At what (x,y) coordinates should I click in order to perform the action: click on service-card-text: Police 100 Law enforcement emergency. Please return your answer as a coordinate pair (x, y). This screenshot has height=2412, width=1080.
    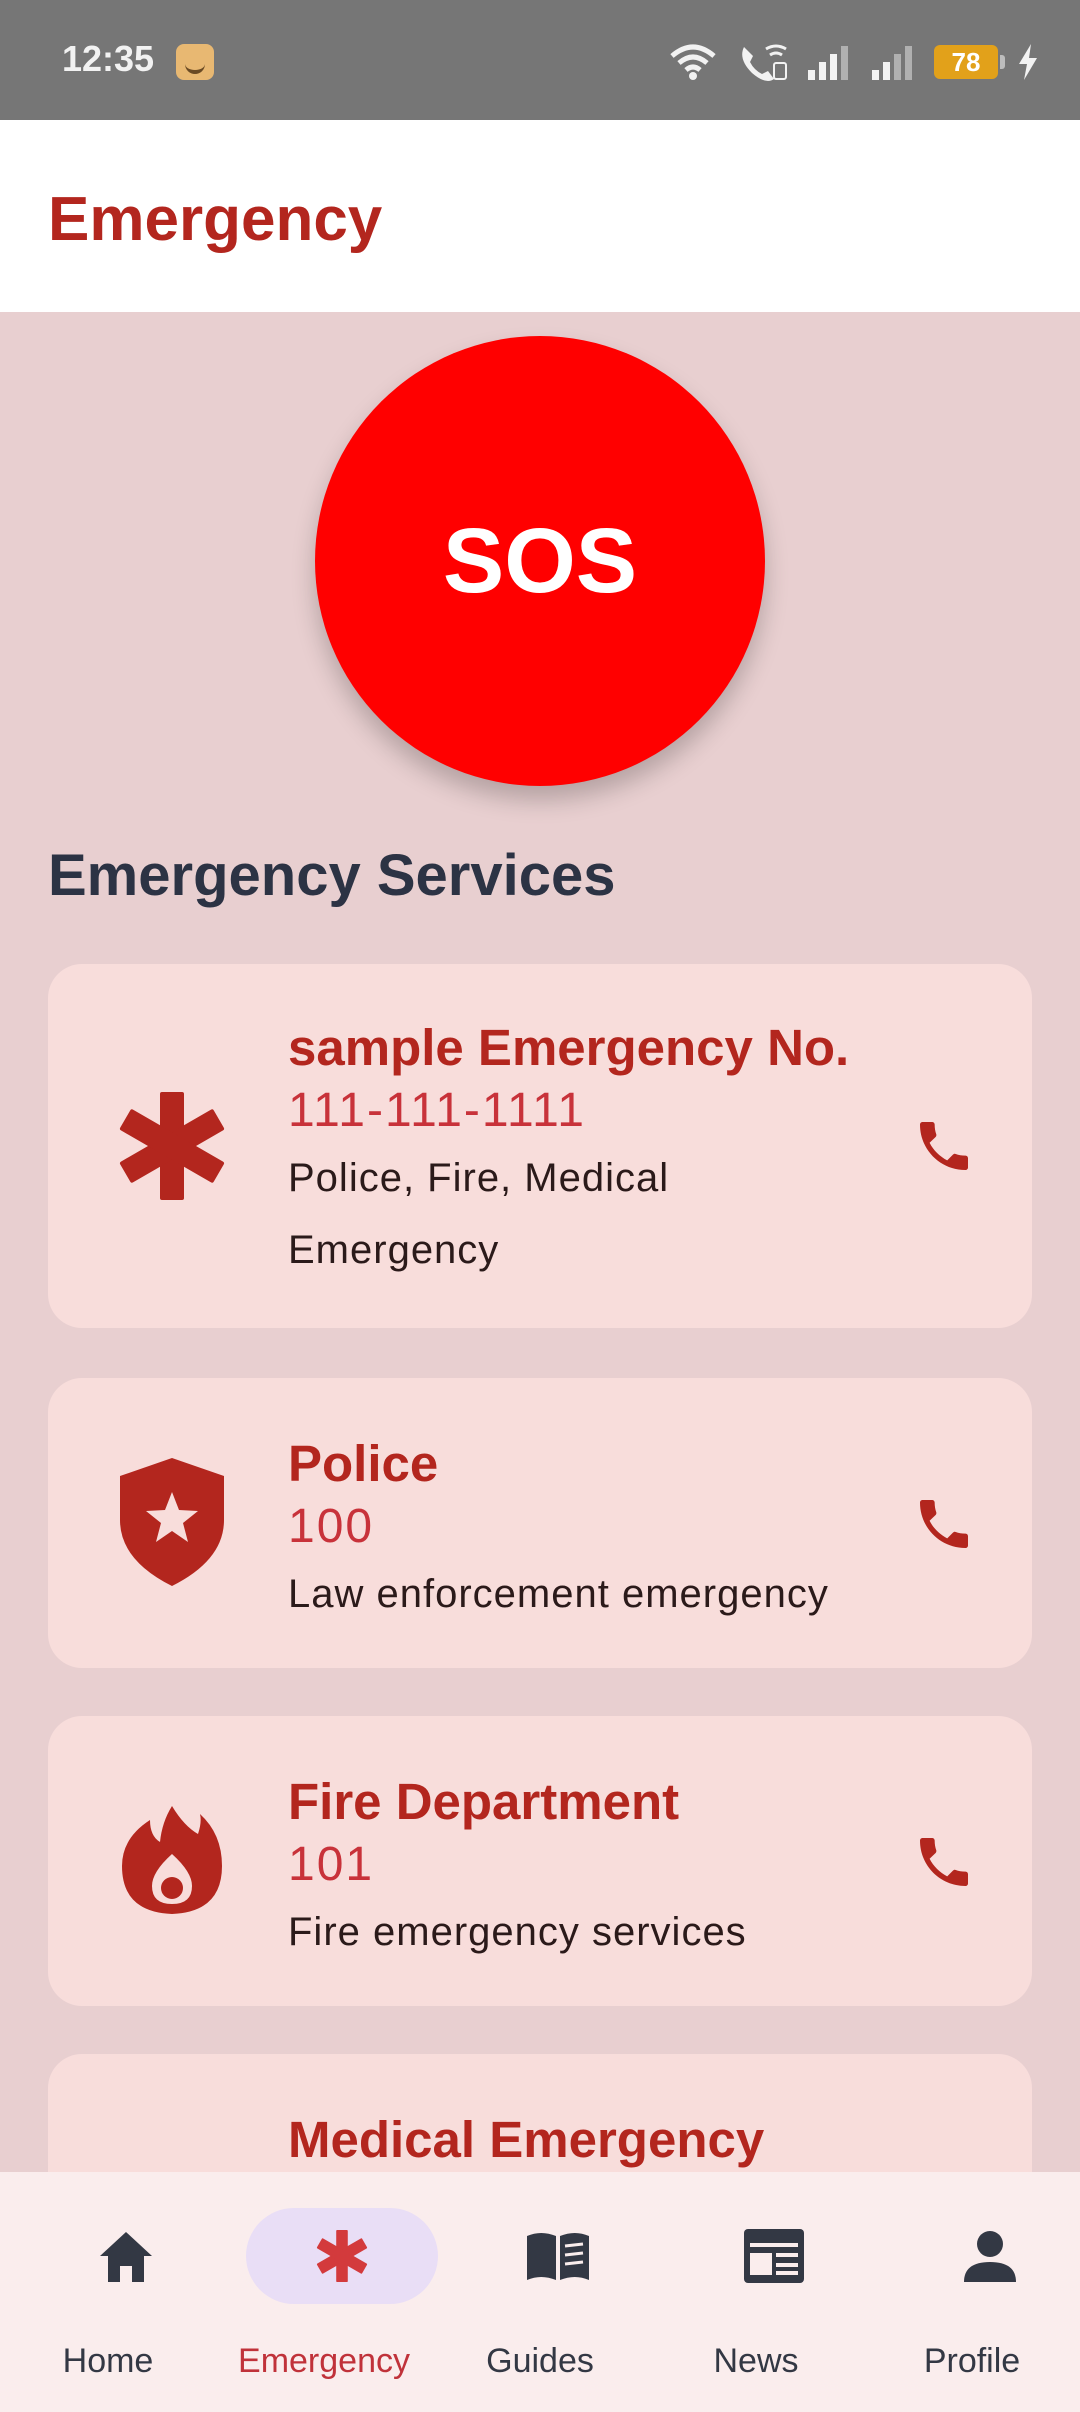
    Looking at the image, I should click on (590, 1531).